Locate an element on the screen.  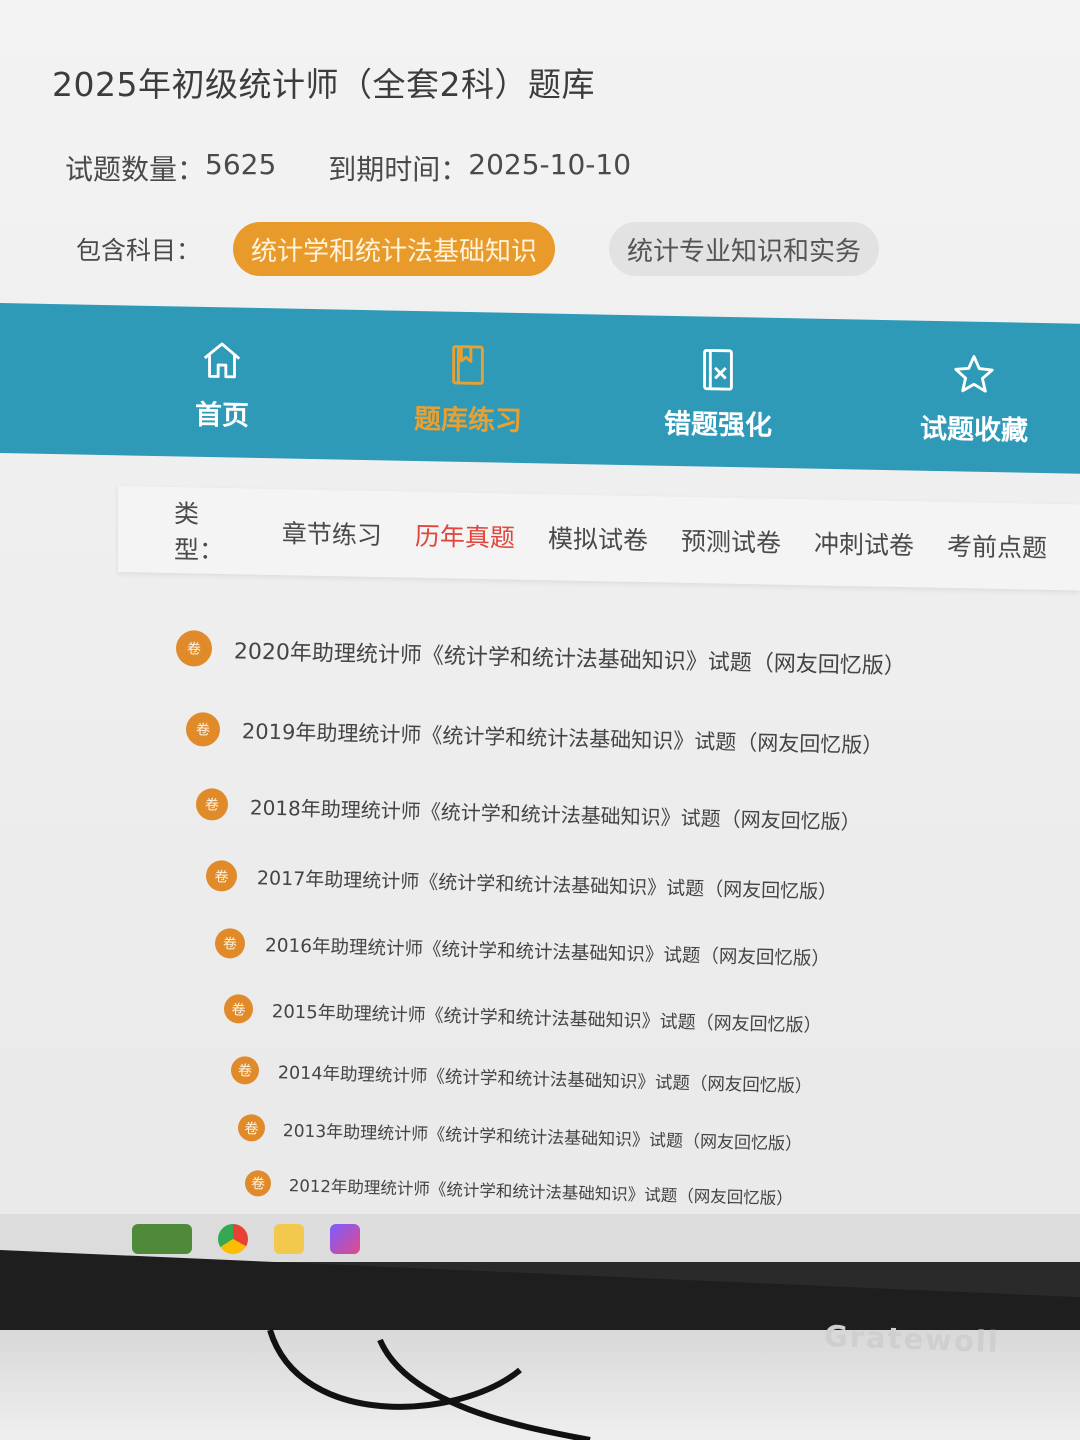
meta-row: 试题数量： 5625 到期时间： 2025-10-10 is located at coordinates (348, 168).